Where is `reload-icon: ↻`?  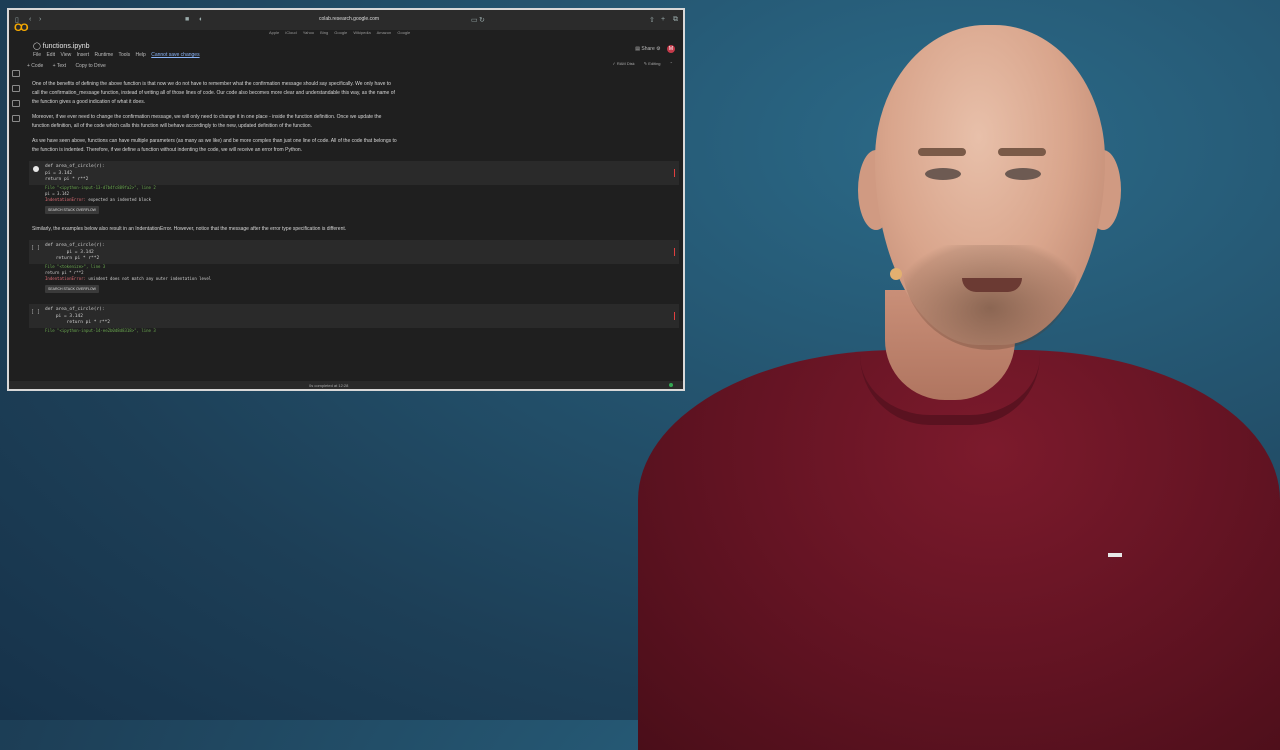 reload-icon: ↻ is located at coordinates (482, 20).